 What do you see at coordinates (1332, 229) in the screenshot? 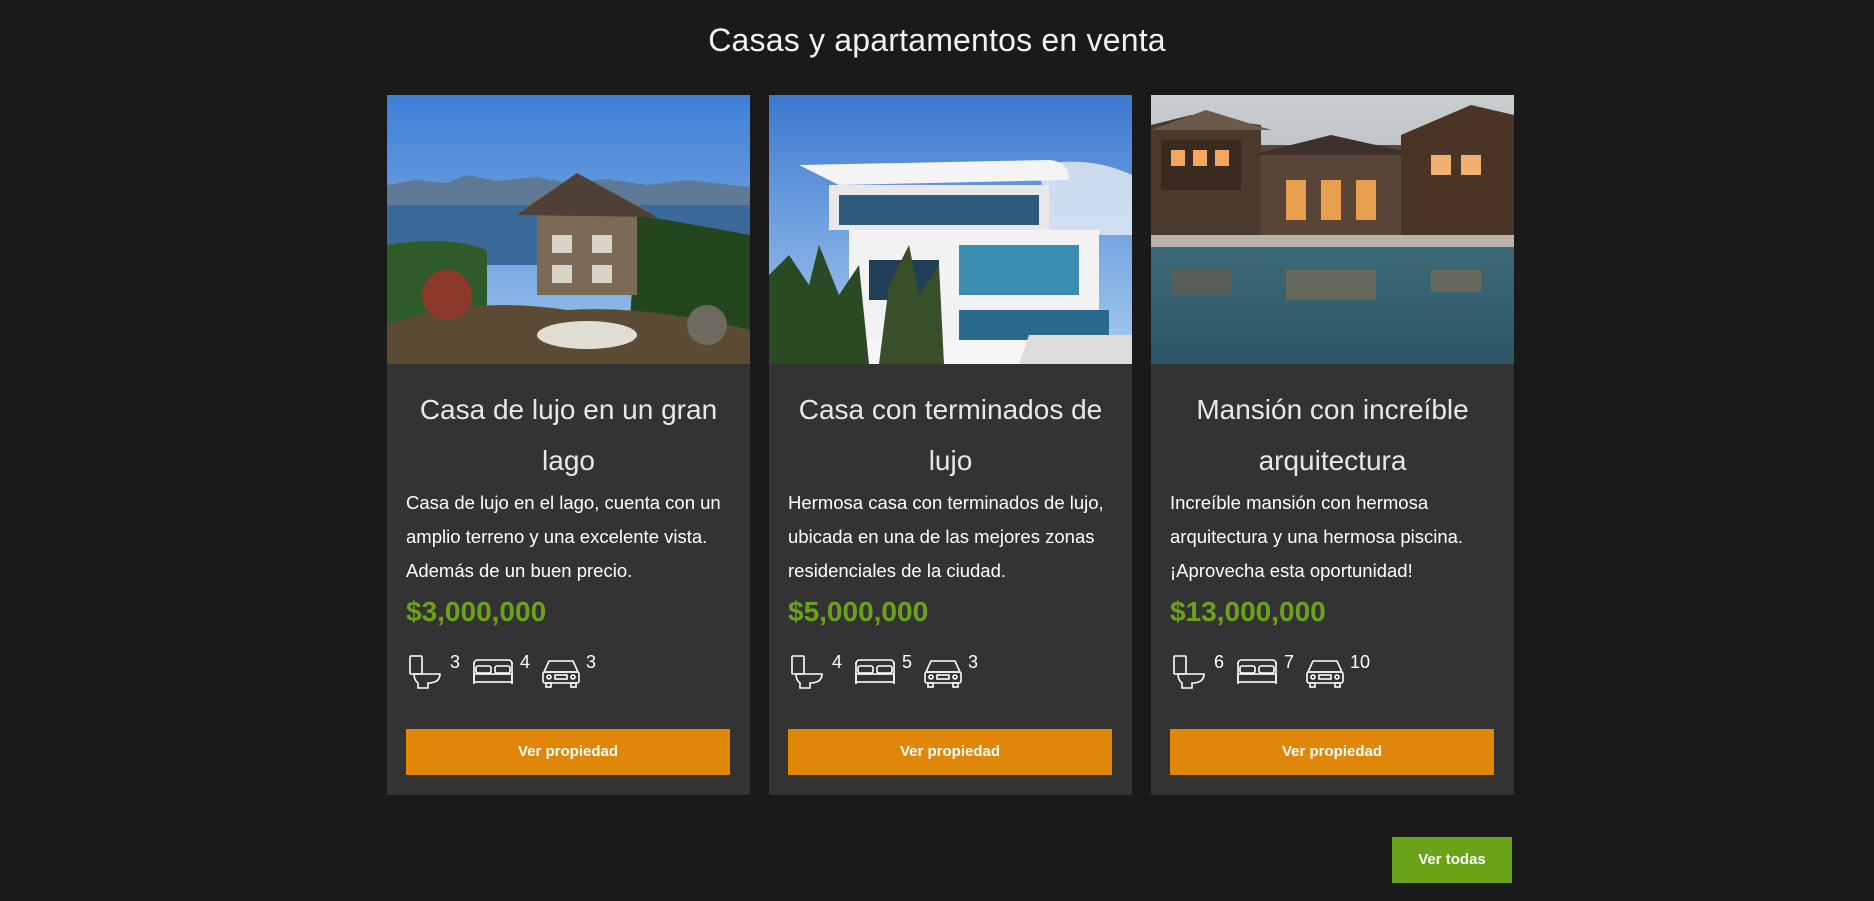
I see `mansion-pool-photo` at bounding box center [1332, 229].